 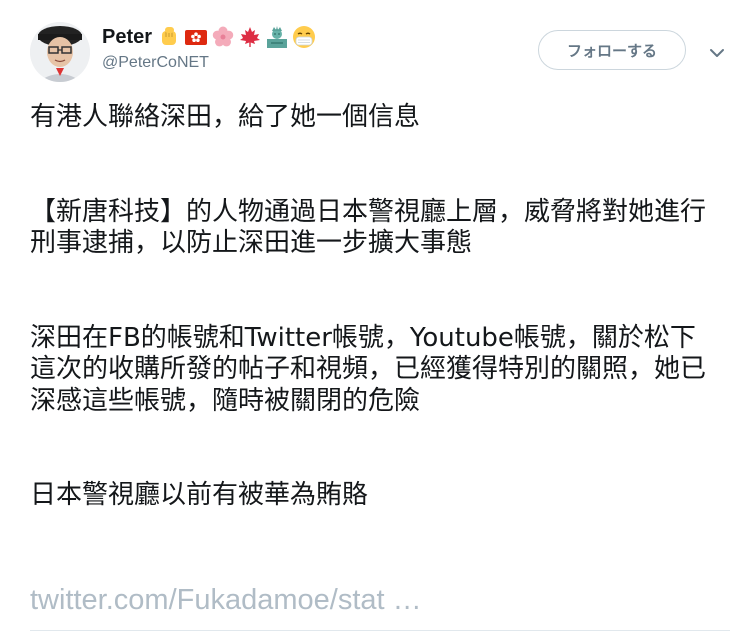 What do you see at coordinates (225, 117) in the screenshot?
I see `tweet-line-1: 有港人聯絡深田，給了她一個信息` at bounding box center [225, 117].